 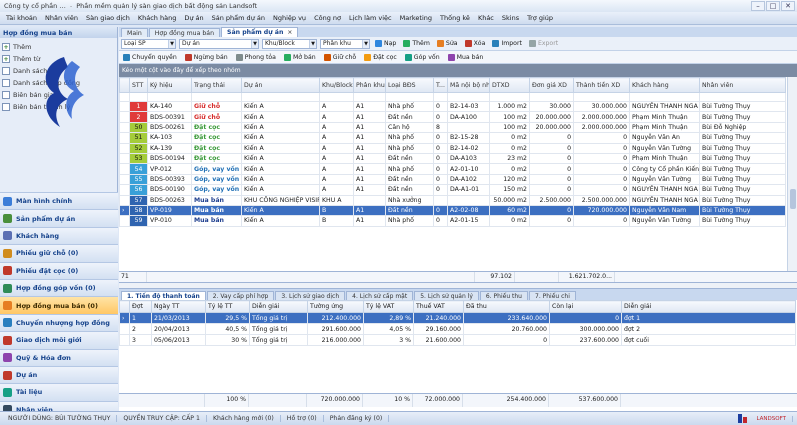 What do you see at coordinates (59, 392) in the screenshot?
I see `nav-item-11: Tài liệu` at bounding box center [59, 392].